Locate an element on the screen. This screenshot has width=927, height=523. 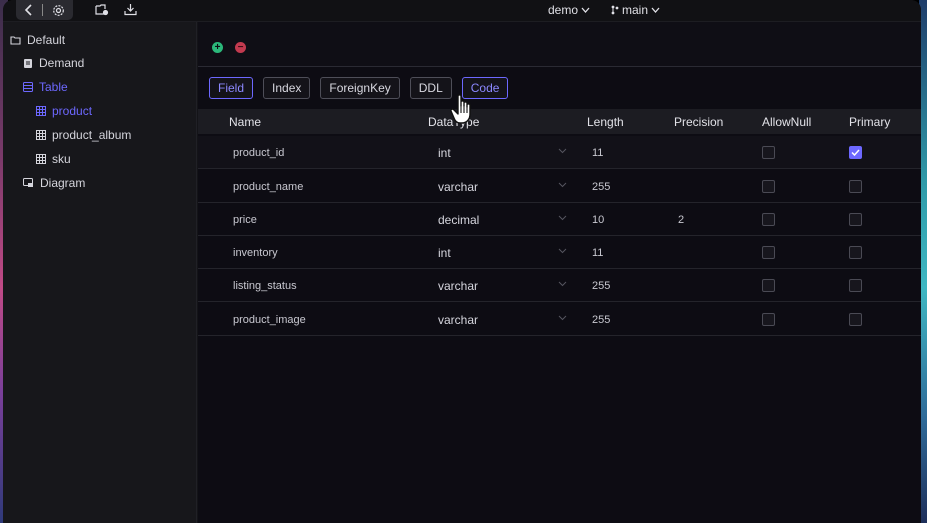
database-label: demo is located at coordinates (563, 10).